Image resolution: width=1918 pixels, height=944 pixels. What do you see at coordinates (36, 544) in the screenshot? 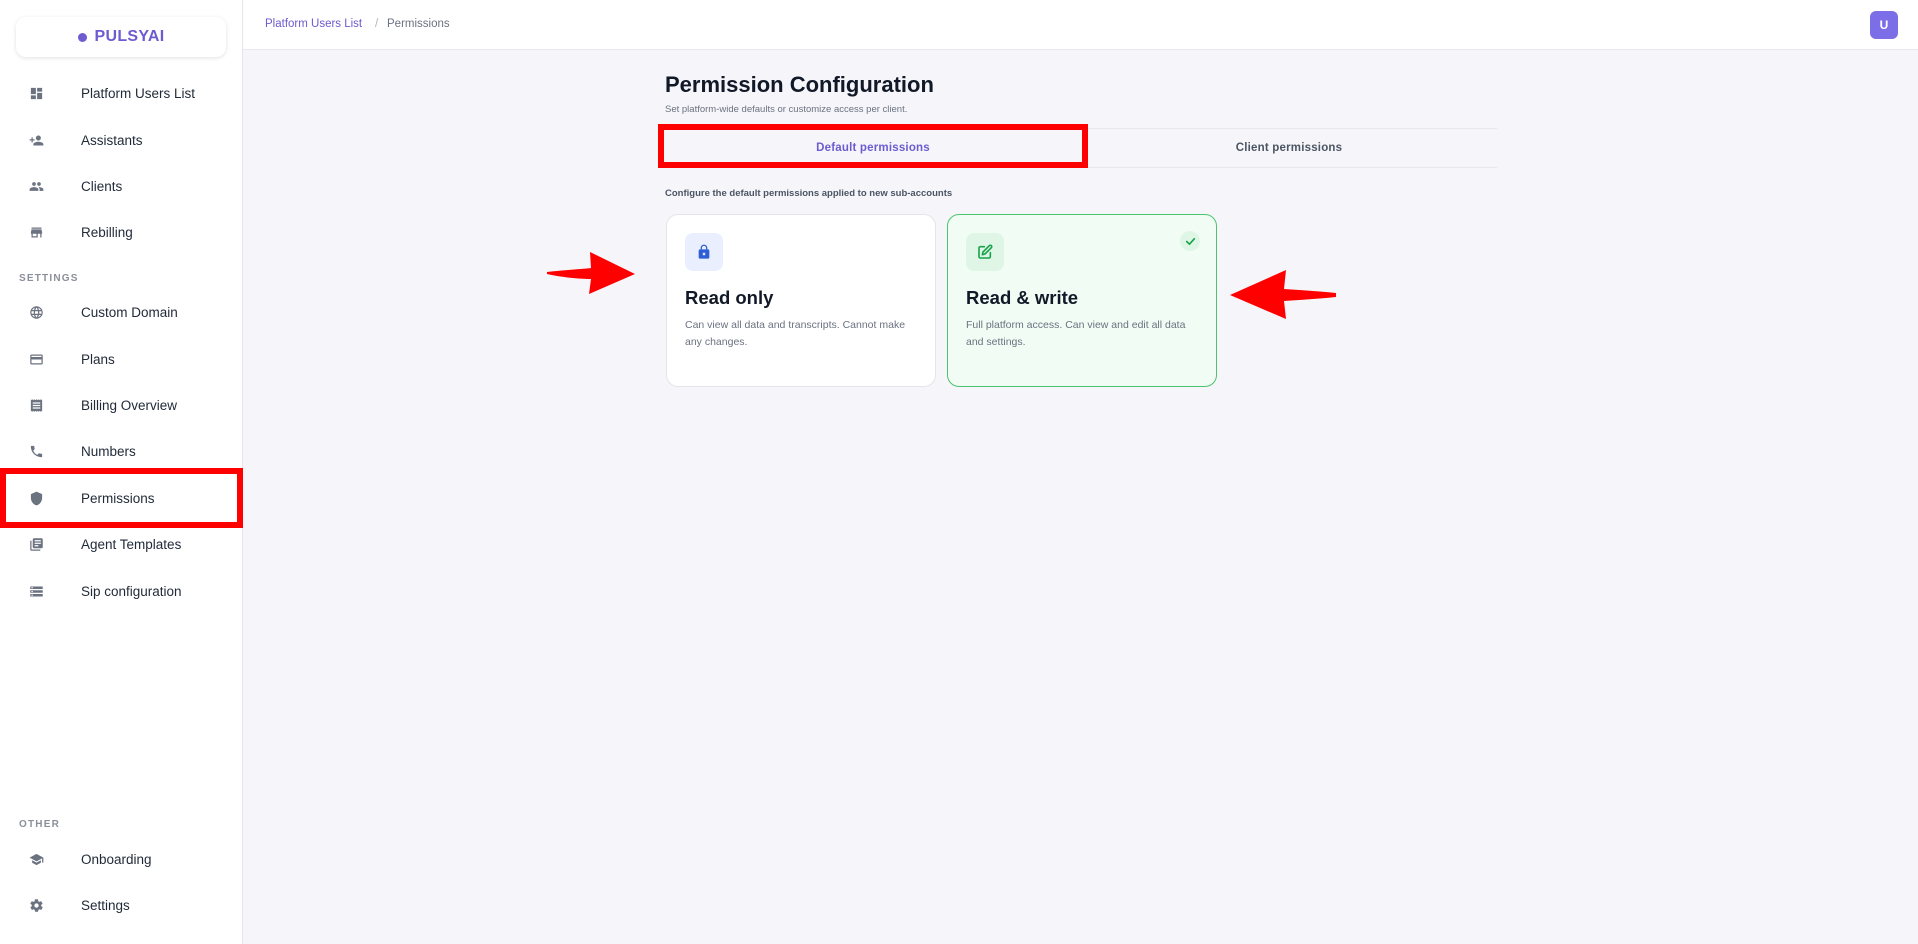
I see `library-icon` at bounding box center [36, 544].